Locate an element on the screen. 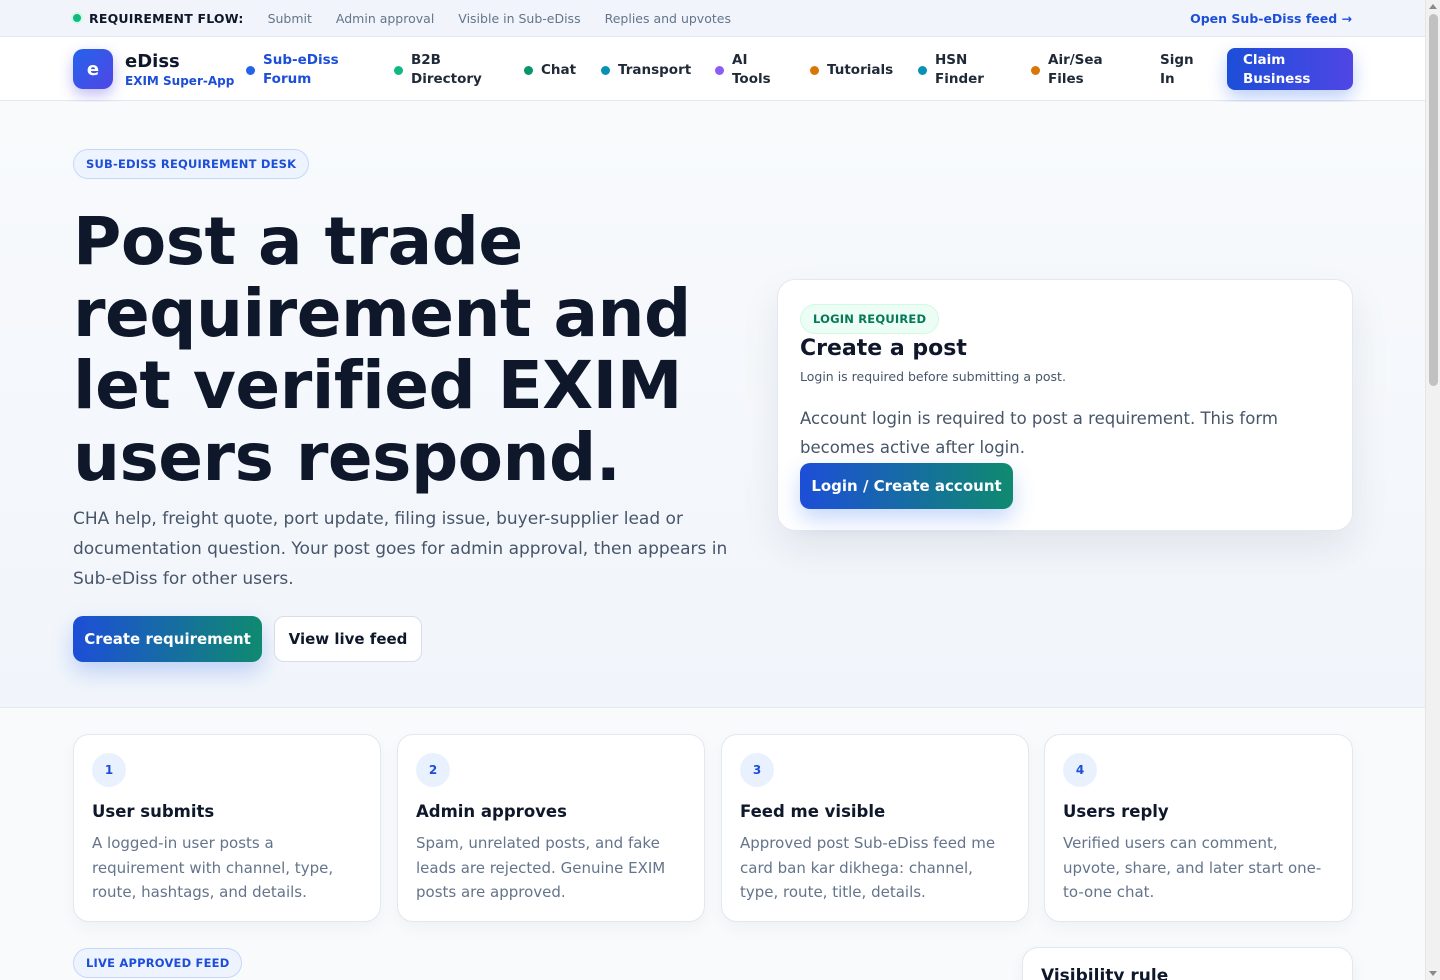 The image size is (1440, 980). nav-label: Transport is located at coordinates (655, 70).